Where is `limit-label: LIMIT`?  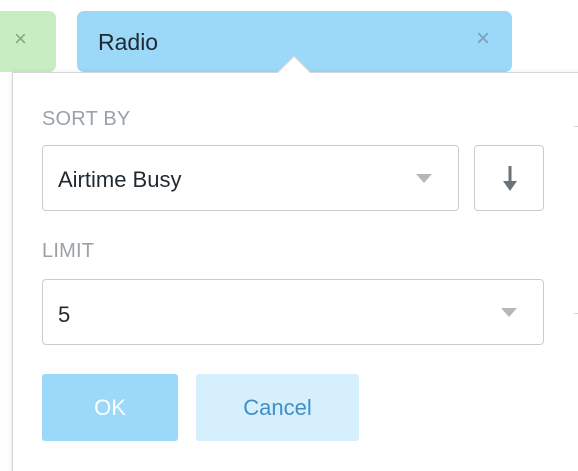
limit-label: LIMIT is located at coordinates (68, 251).